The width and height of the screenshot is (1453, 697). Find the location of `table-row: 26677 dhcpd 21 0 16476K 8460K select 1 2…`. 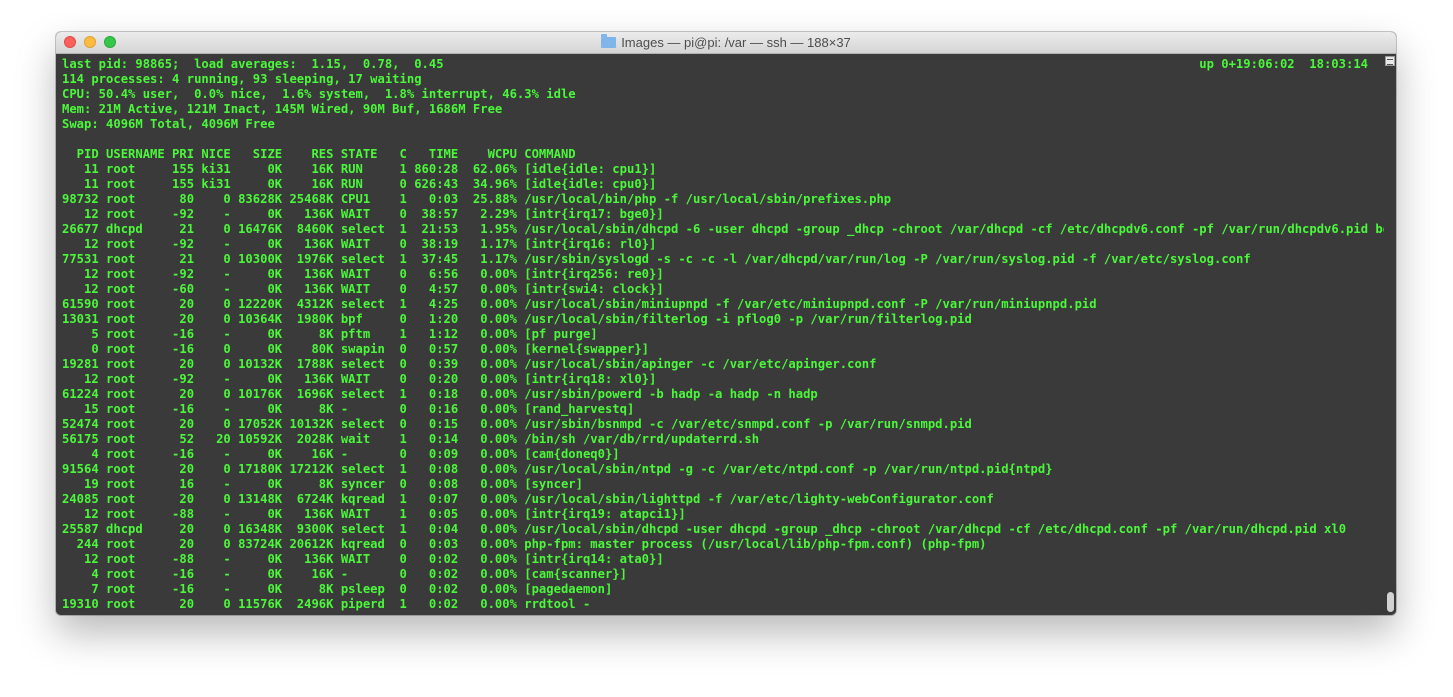

table-row: 26677 dhcpd 21 0 16476K 8460K select 1 2… is located at coordinates (723, 229).